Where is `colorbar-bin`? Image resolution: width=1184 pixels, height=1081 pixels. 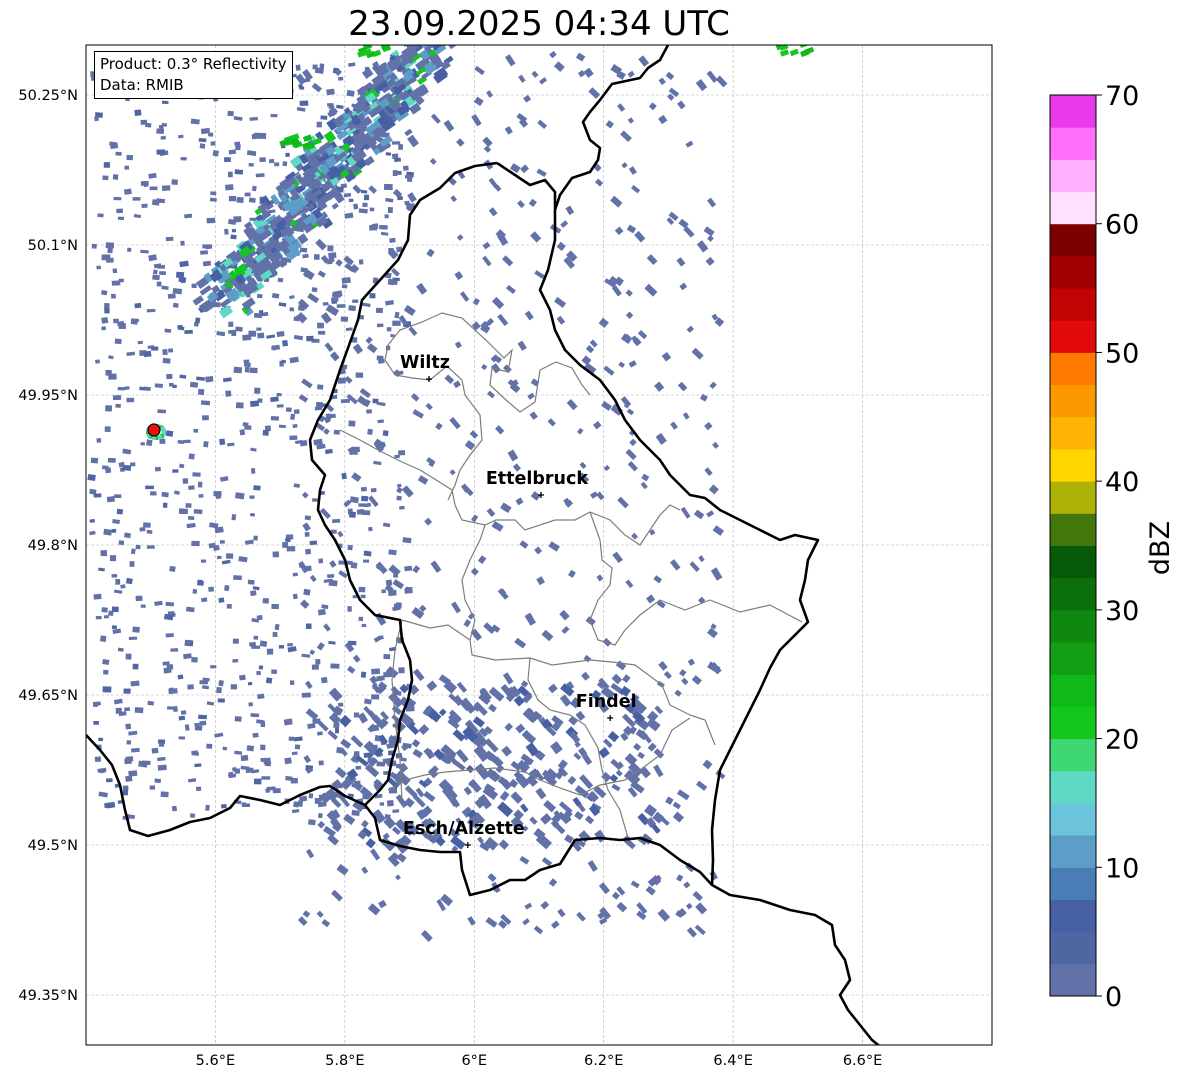
colorbar-bin is located at coordinates (1073, 240).